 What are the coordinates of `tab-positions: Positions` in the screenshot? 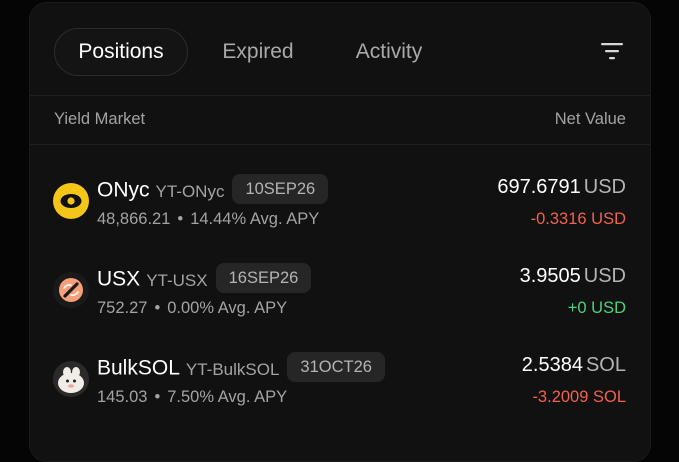 It's located at (121, 52).